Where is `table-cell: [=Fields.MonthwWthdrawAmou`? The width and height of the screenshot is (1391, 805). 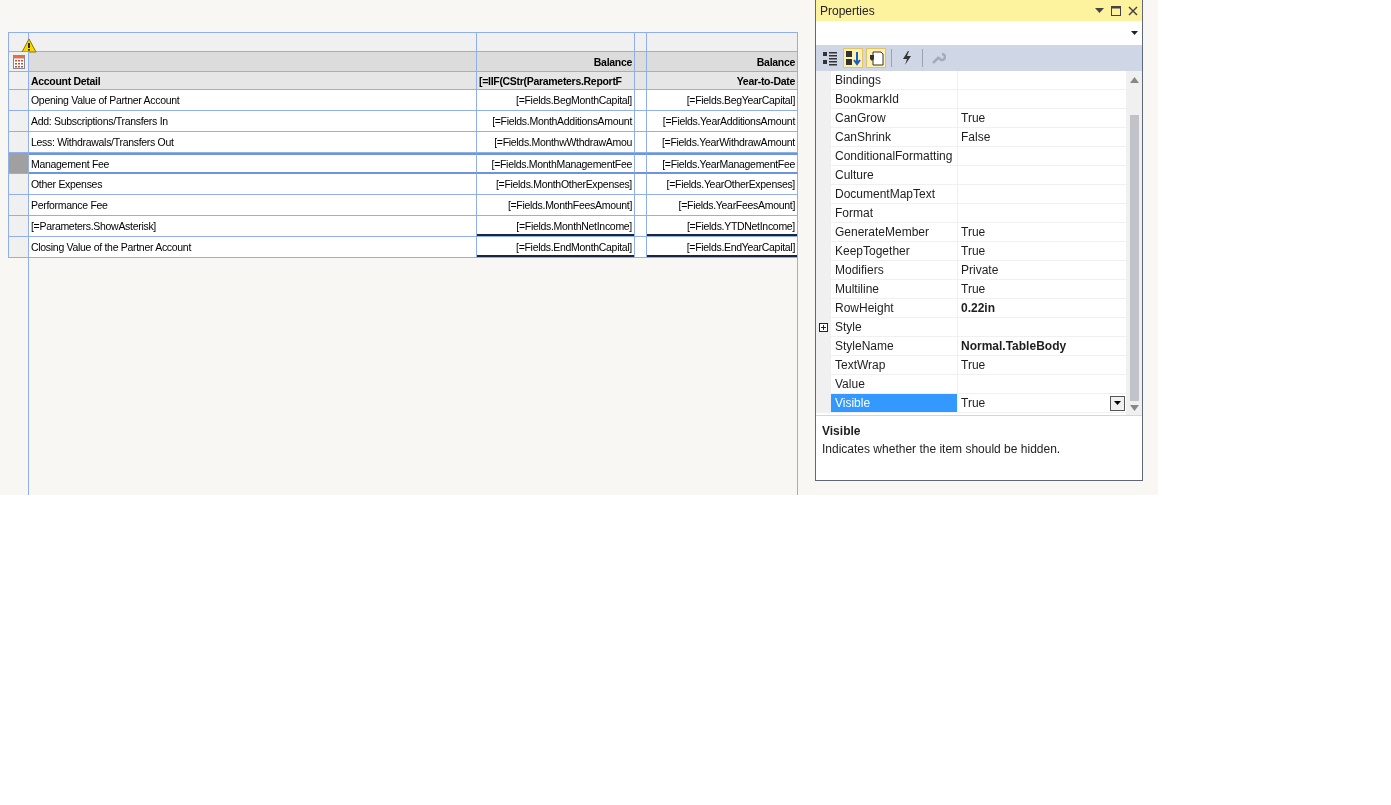
table-cell: [=Fields.MonthwWthdrawAmou is located at coordinates (556, 142).